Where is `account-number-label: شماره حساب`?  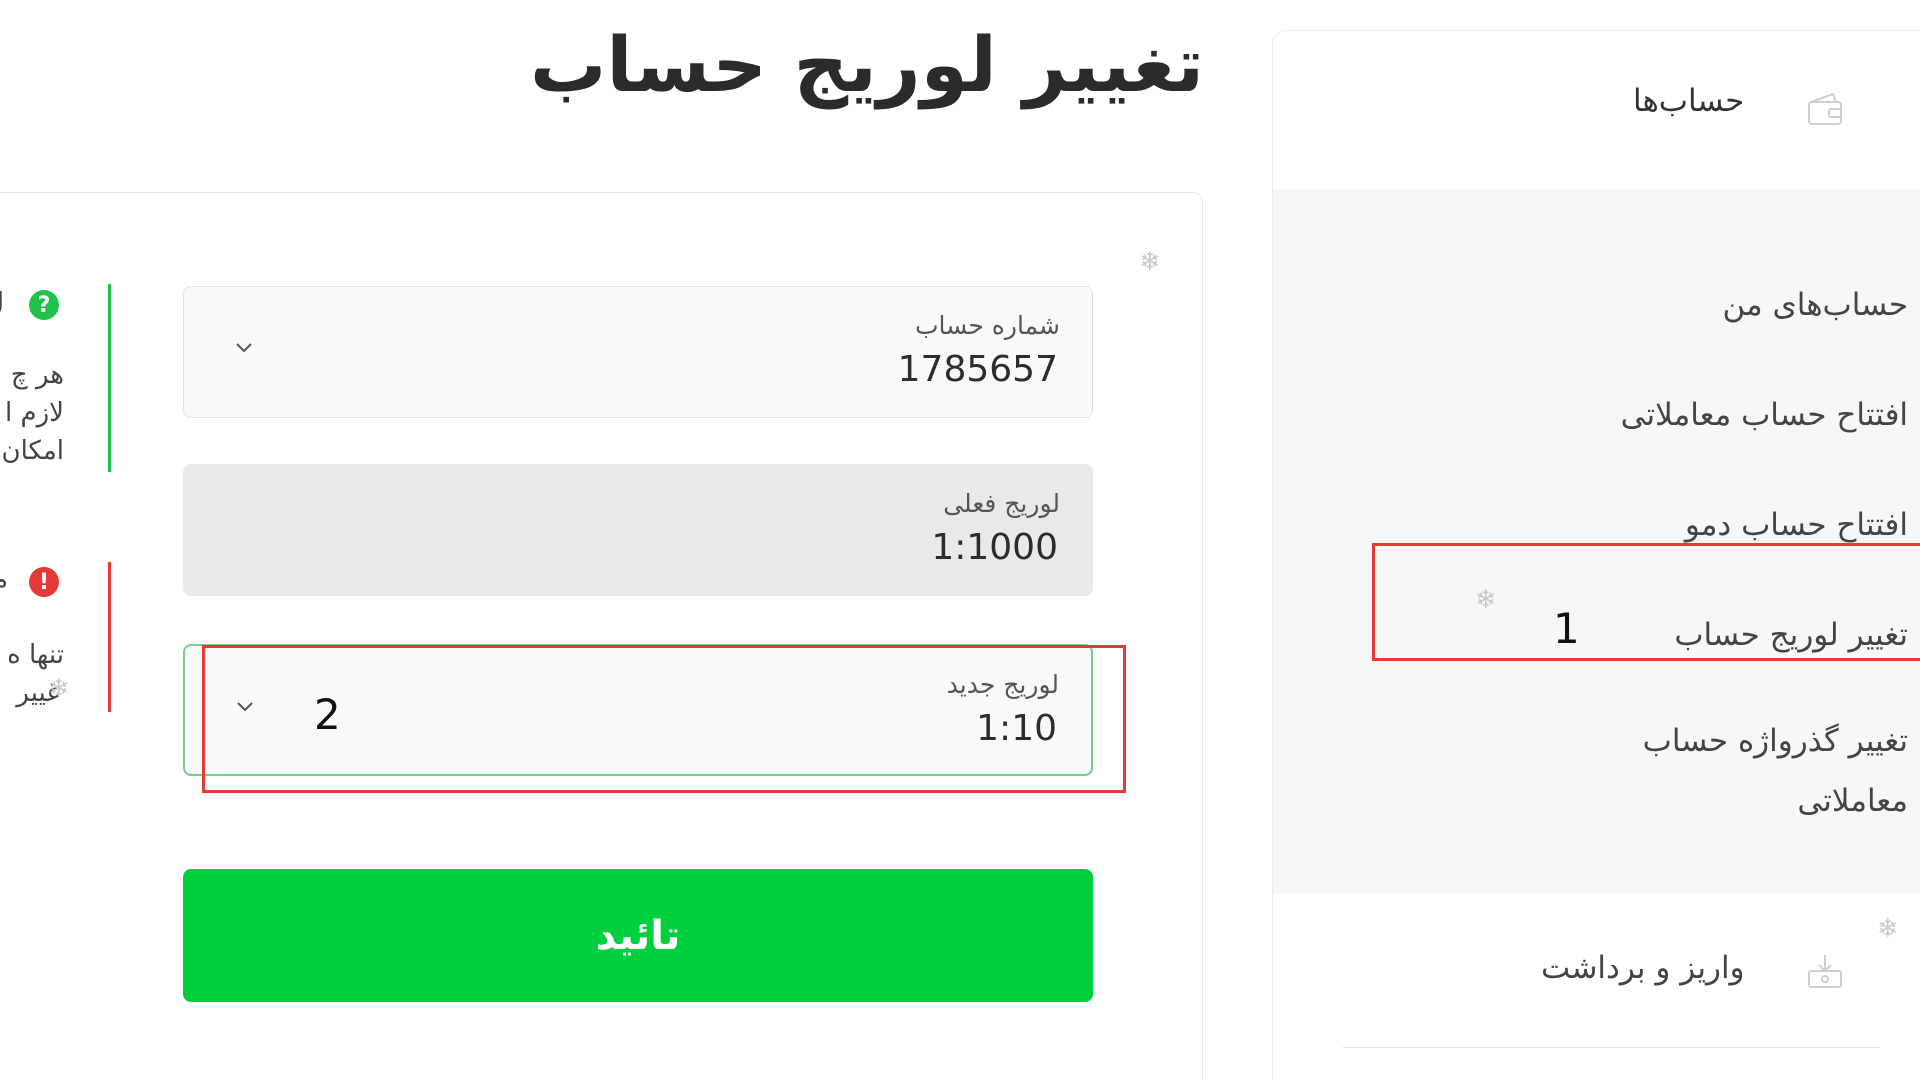 account-number-label: شماره حساب is located at coordinates (987, 325).